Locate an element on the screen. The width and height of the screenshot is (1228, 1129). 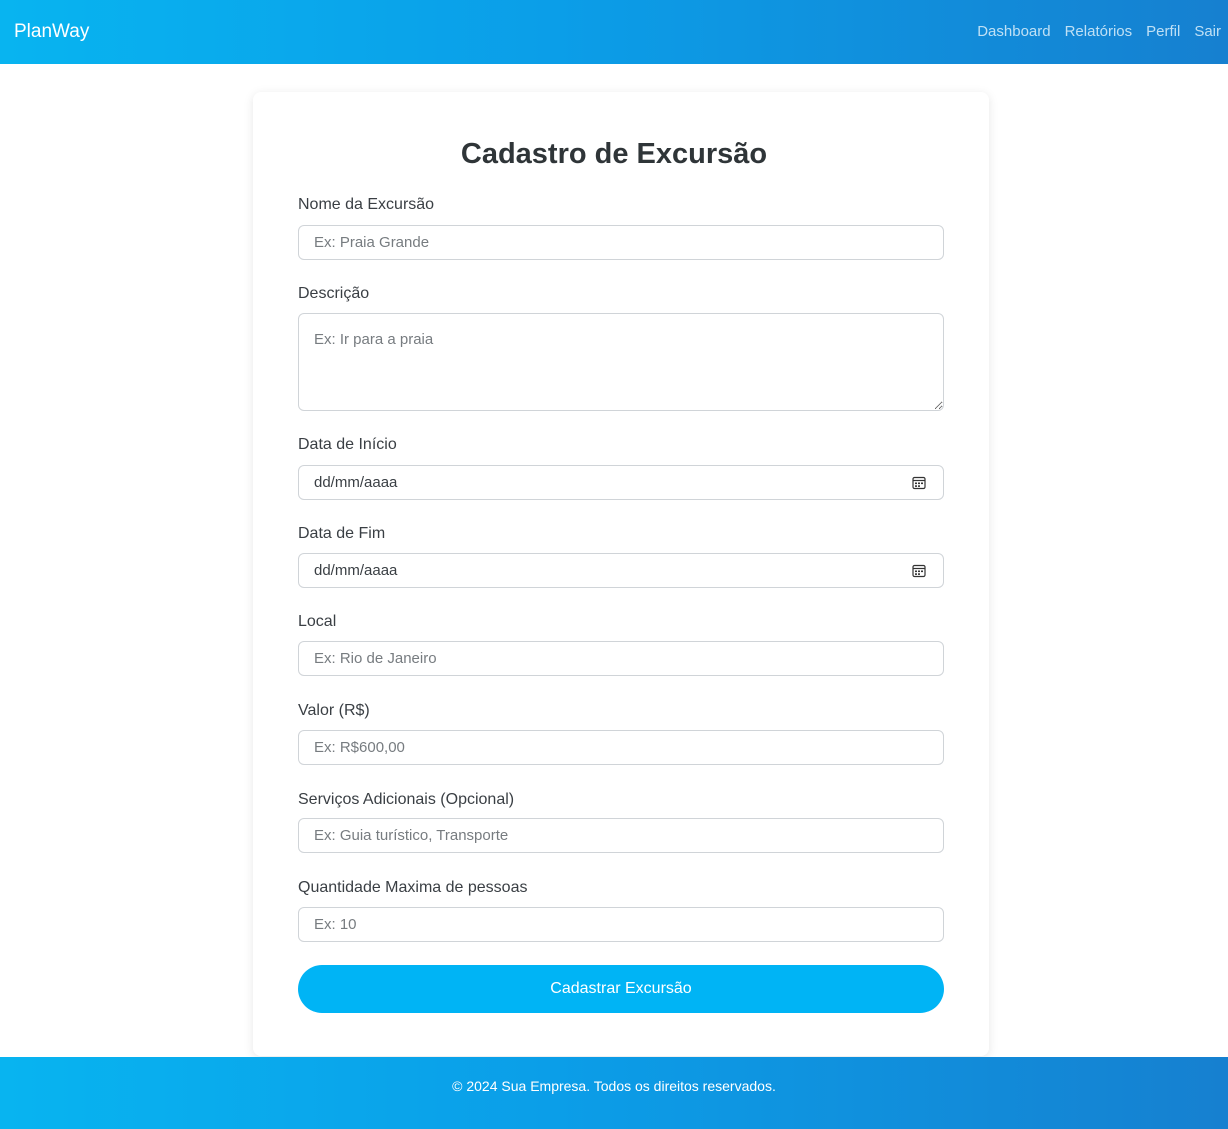
start-date-input: dd/mm/aaaa is located at coordinates (621, 482).